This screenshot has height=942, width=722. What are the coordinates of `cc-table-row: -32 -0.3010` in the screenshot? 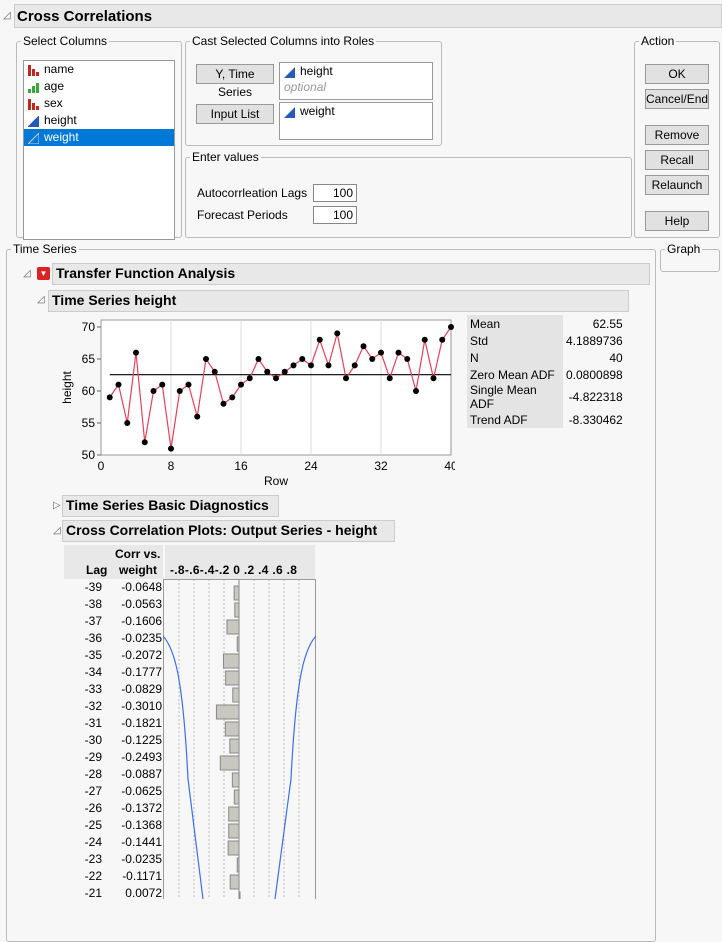 It's located at (114, 706).